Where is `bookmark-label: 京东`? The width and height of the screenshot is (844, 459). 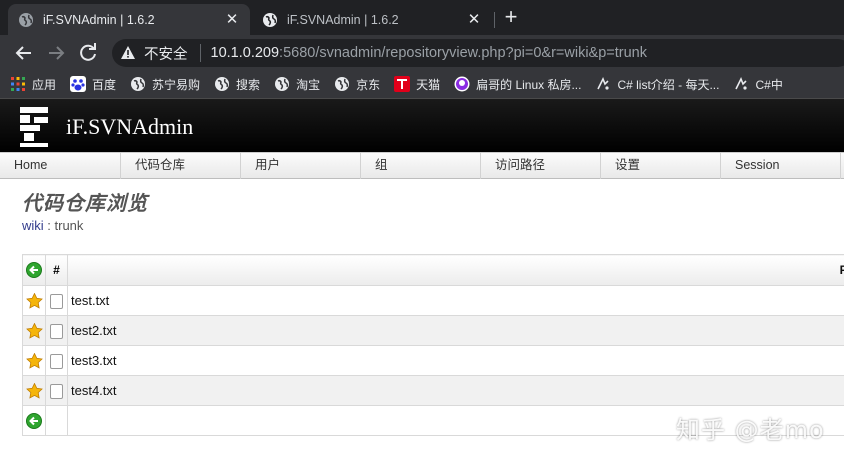
bookmark-label: 京东 is located at coordinates (368, 84).